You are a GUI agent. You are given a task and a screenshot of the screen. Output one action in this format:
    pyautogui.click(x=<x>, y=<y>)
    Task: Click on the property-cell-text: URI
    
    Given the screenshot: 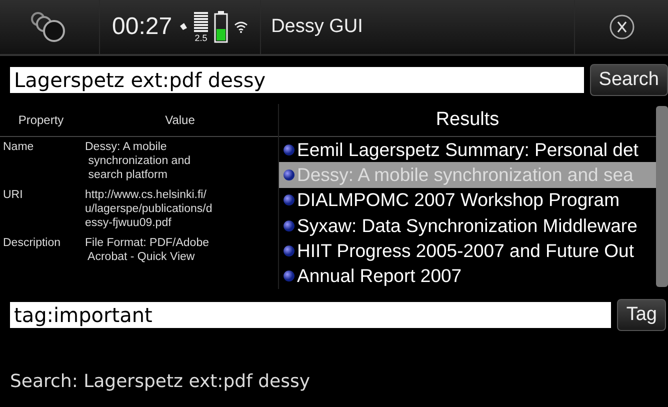 What is the action you would take?
    pyautogui.click(x=13, y=195)
    